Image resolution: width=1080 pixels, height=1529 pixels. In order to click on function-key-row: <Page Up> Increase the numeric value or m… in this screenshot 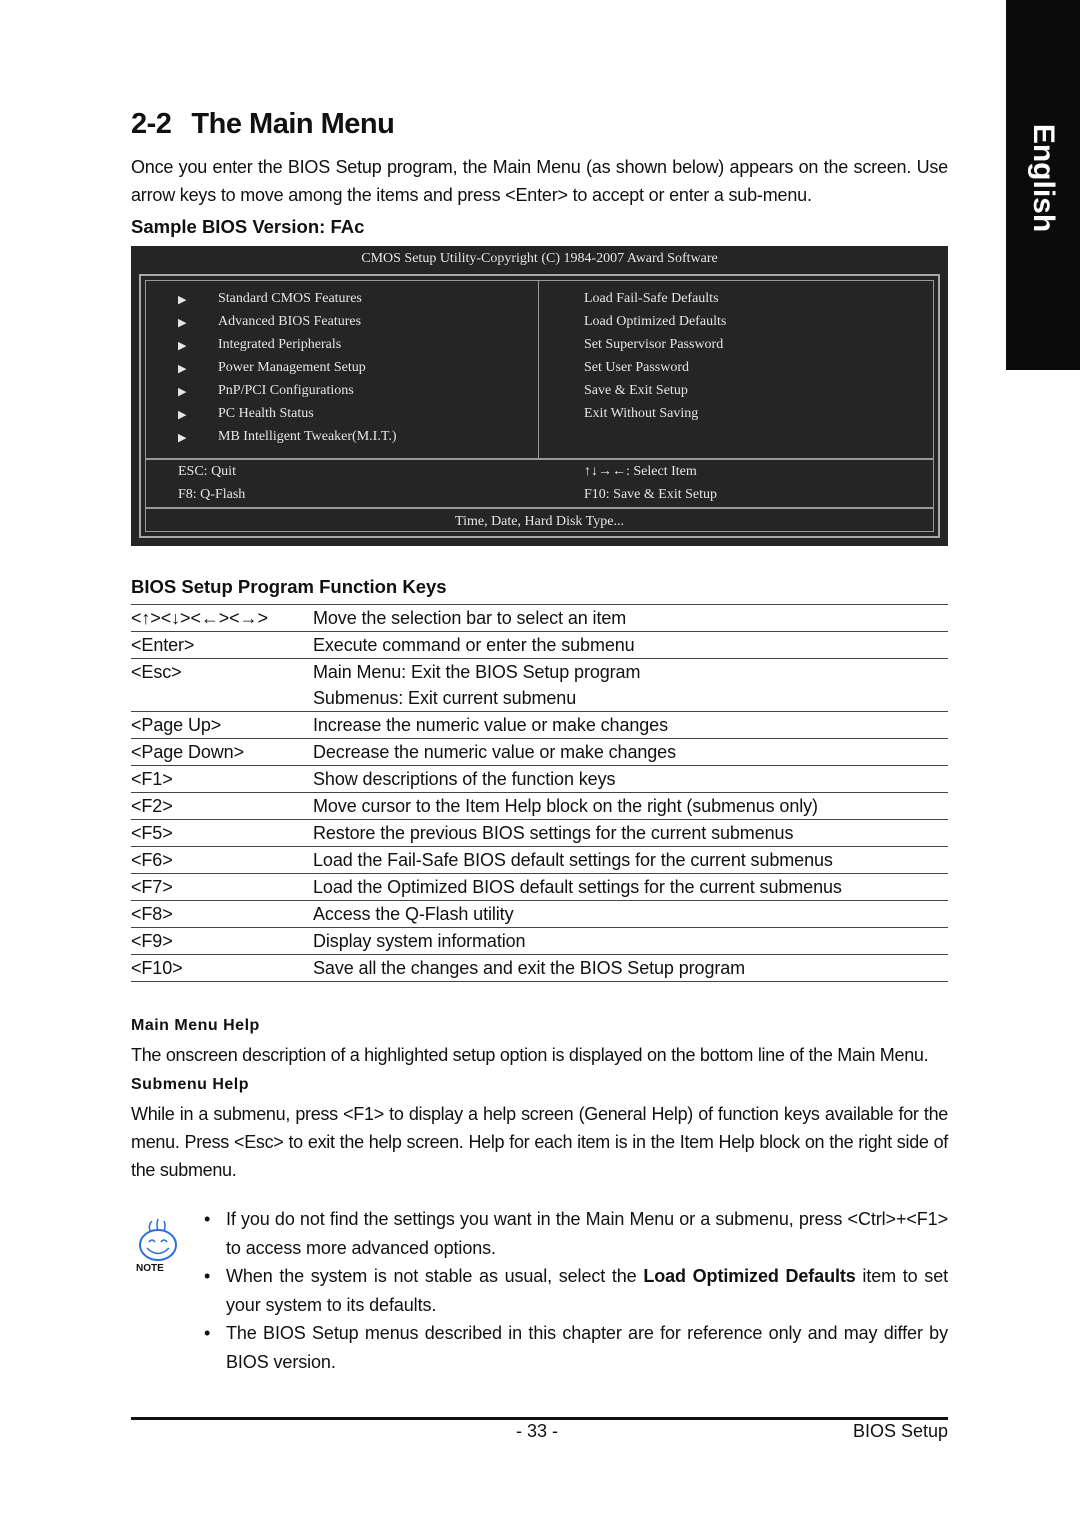, I will do `click(539, 725)`.